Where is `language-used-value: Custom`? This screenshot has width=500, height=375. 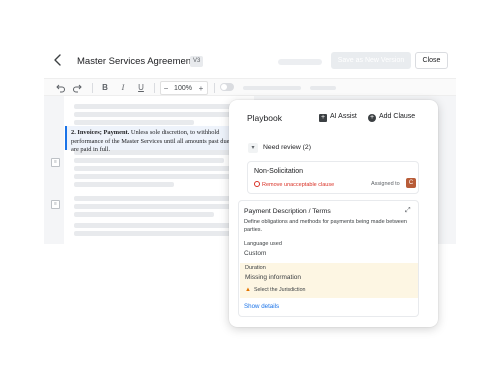 language-used-value: Custom is located at coordinates (255, 253).